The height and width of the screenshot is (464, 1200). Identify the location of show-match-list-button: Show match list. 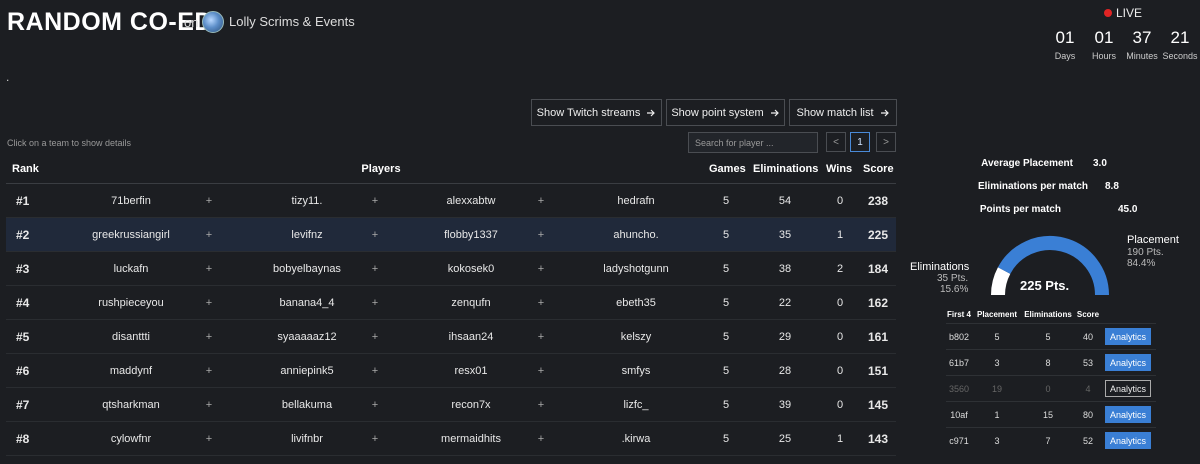
(843, 112).